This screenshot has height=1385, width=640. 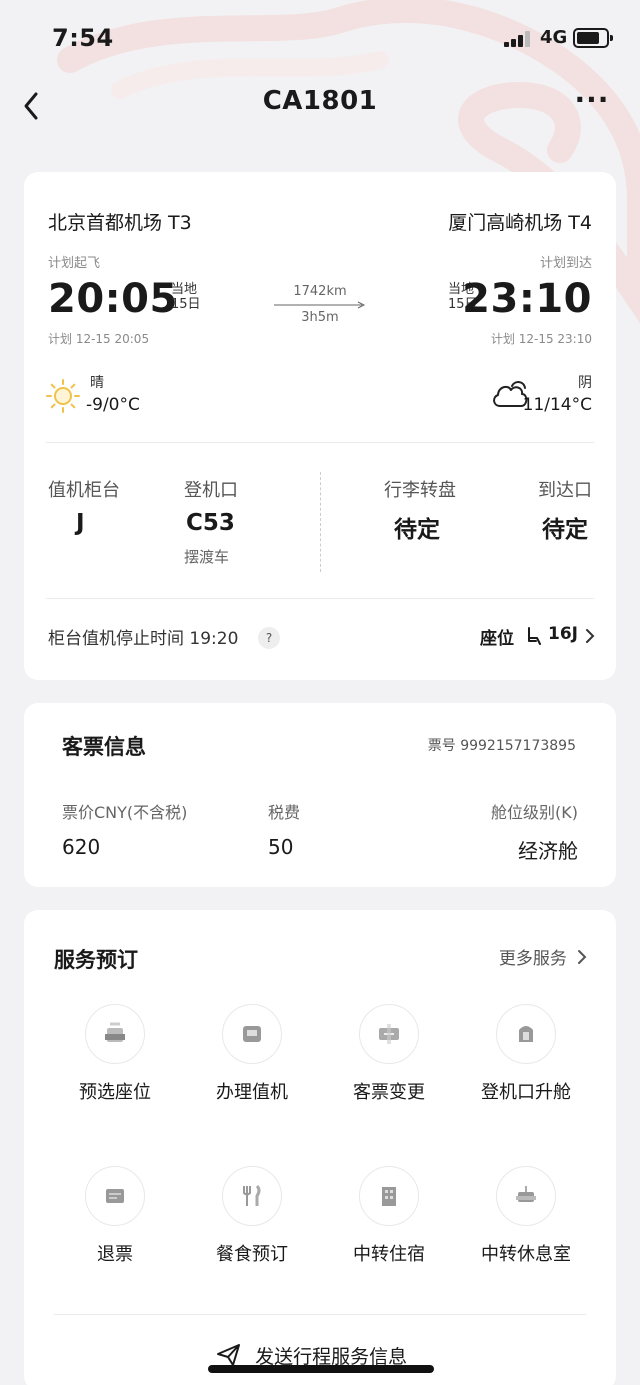 I want to click on service-checkin: 办理值机, so click(x=252, y=1054).